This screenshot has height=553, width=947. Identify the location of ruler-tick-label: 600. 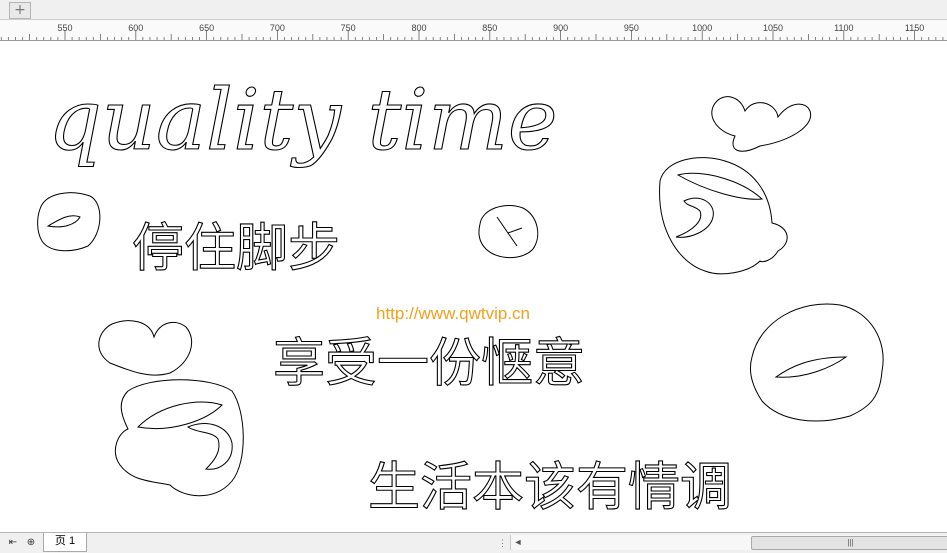
(135, 28).